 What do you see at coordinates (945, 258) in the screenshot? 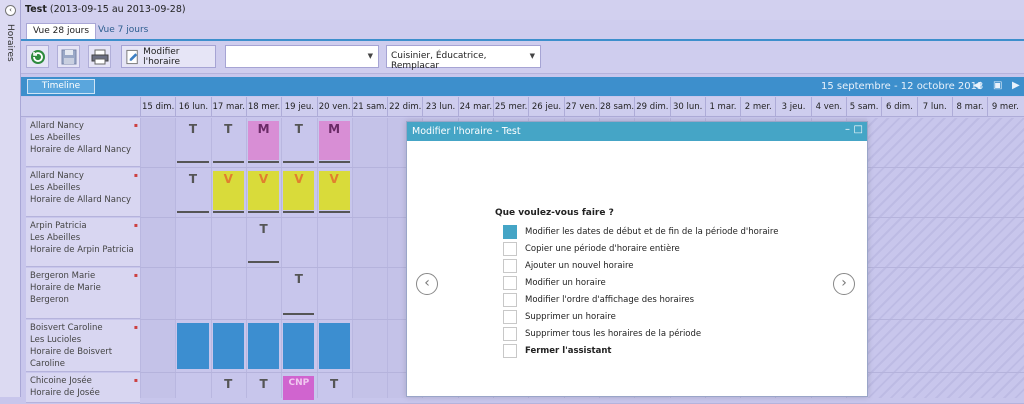
I see `out-of-period-hatch` at bounding box center [945, 258].